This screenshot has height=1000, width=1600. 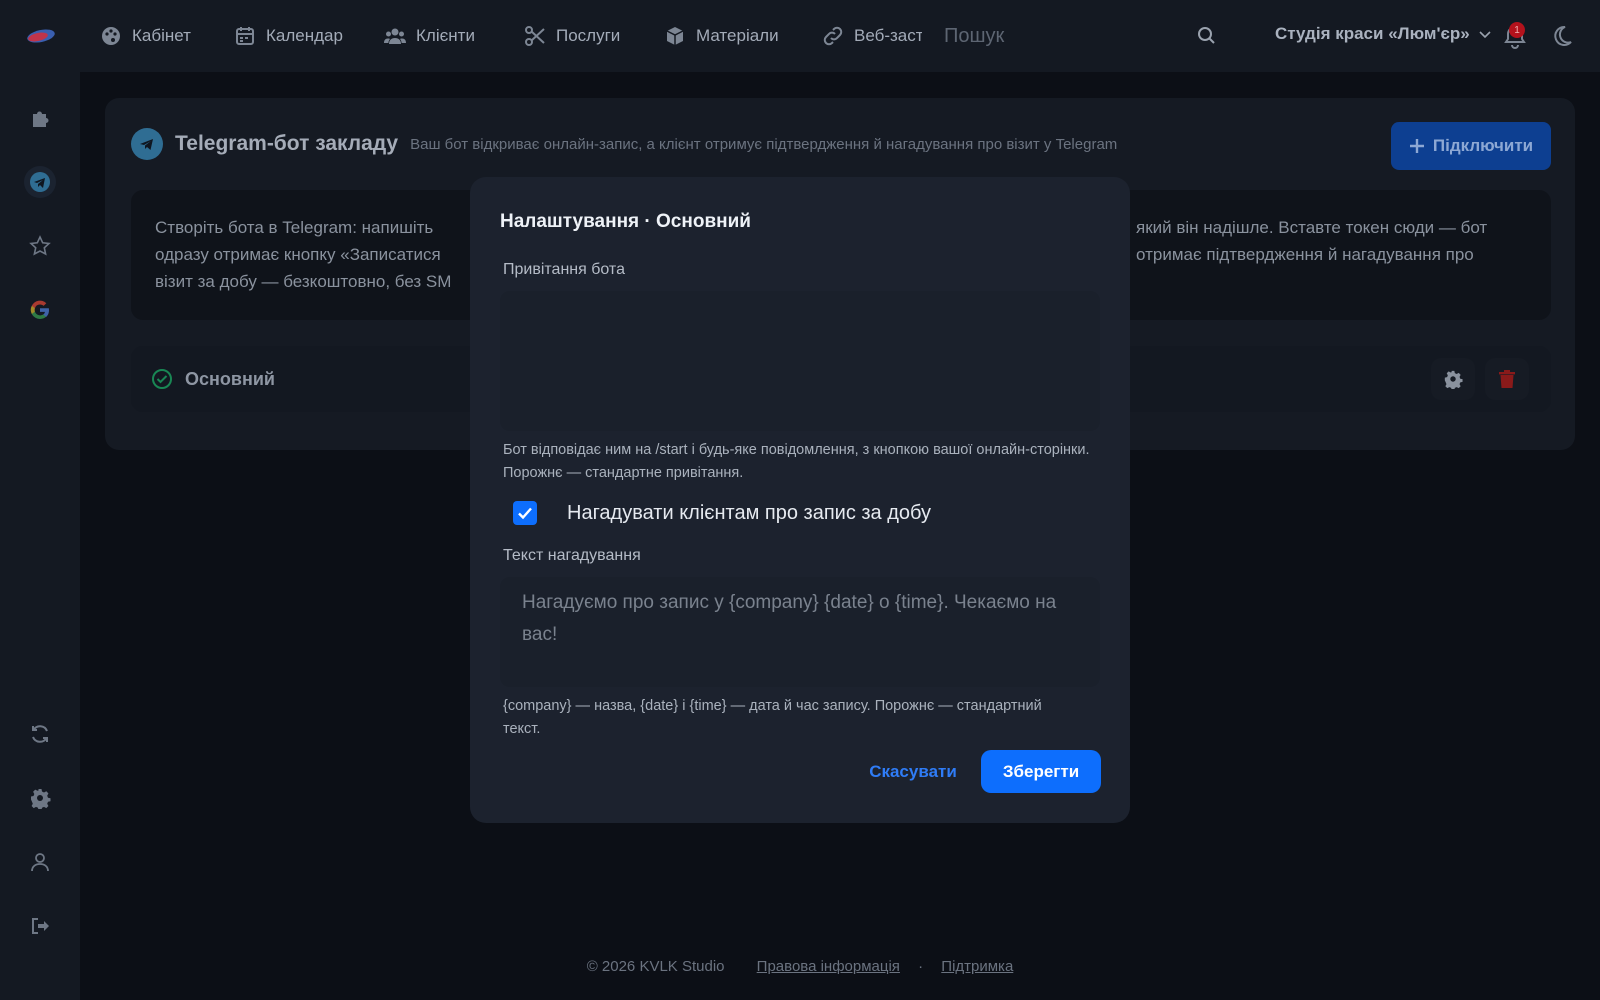 I want to click on nav-item-label: Кабінет, so click(x=161, y=35).